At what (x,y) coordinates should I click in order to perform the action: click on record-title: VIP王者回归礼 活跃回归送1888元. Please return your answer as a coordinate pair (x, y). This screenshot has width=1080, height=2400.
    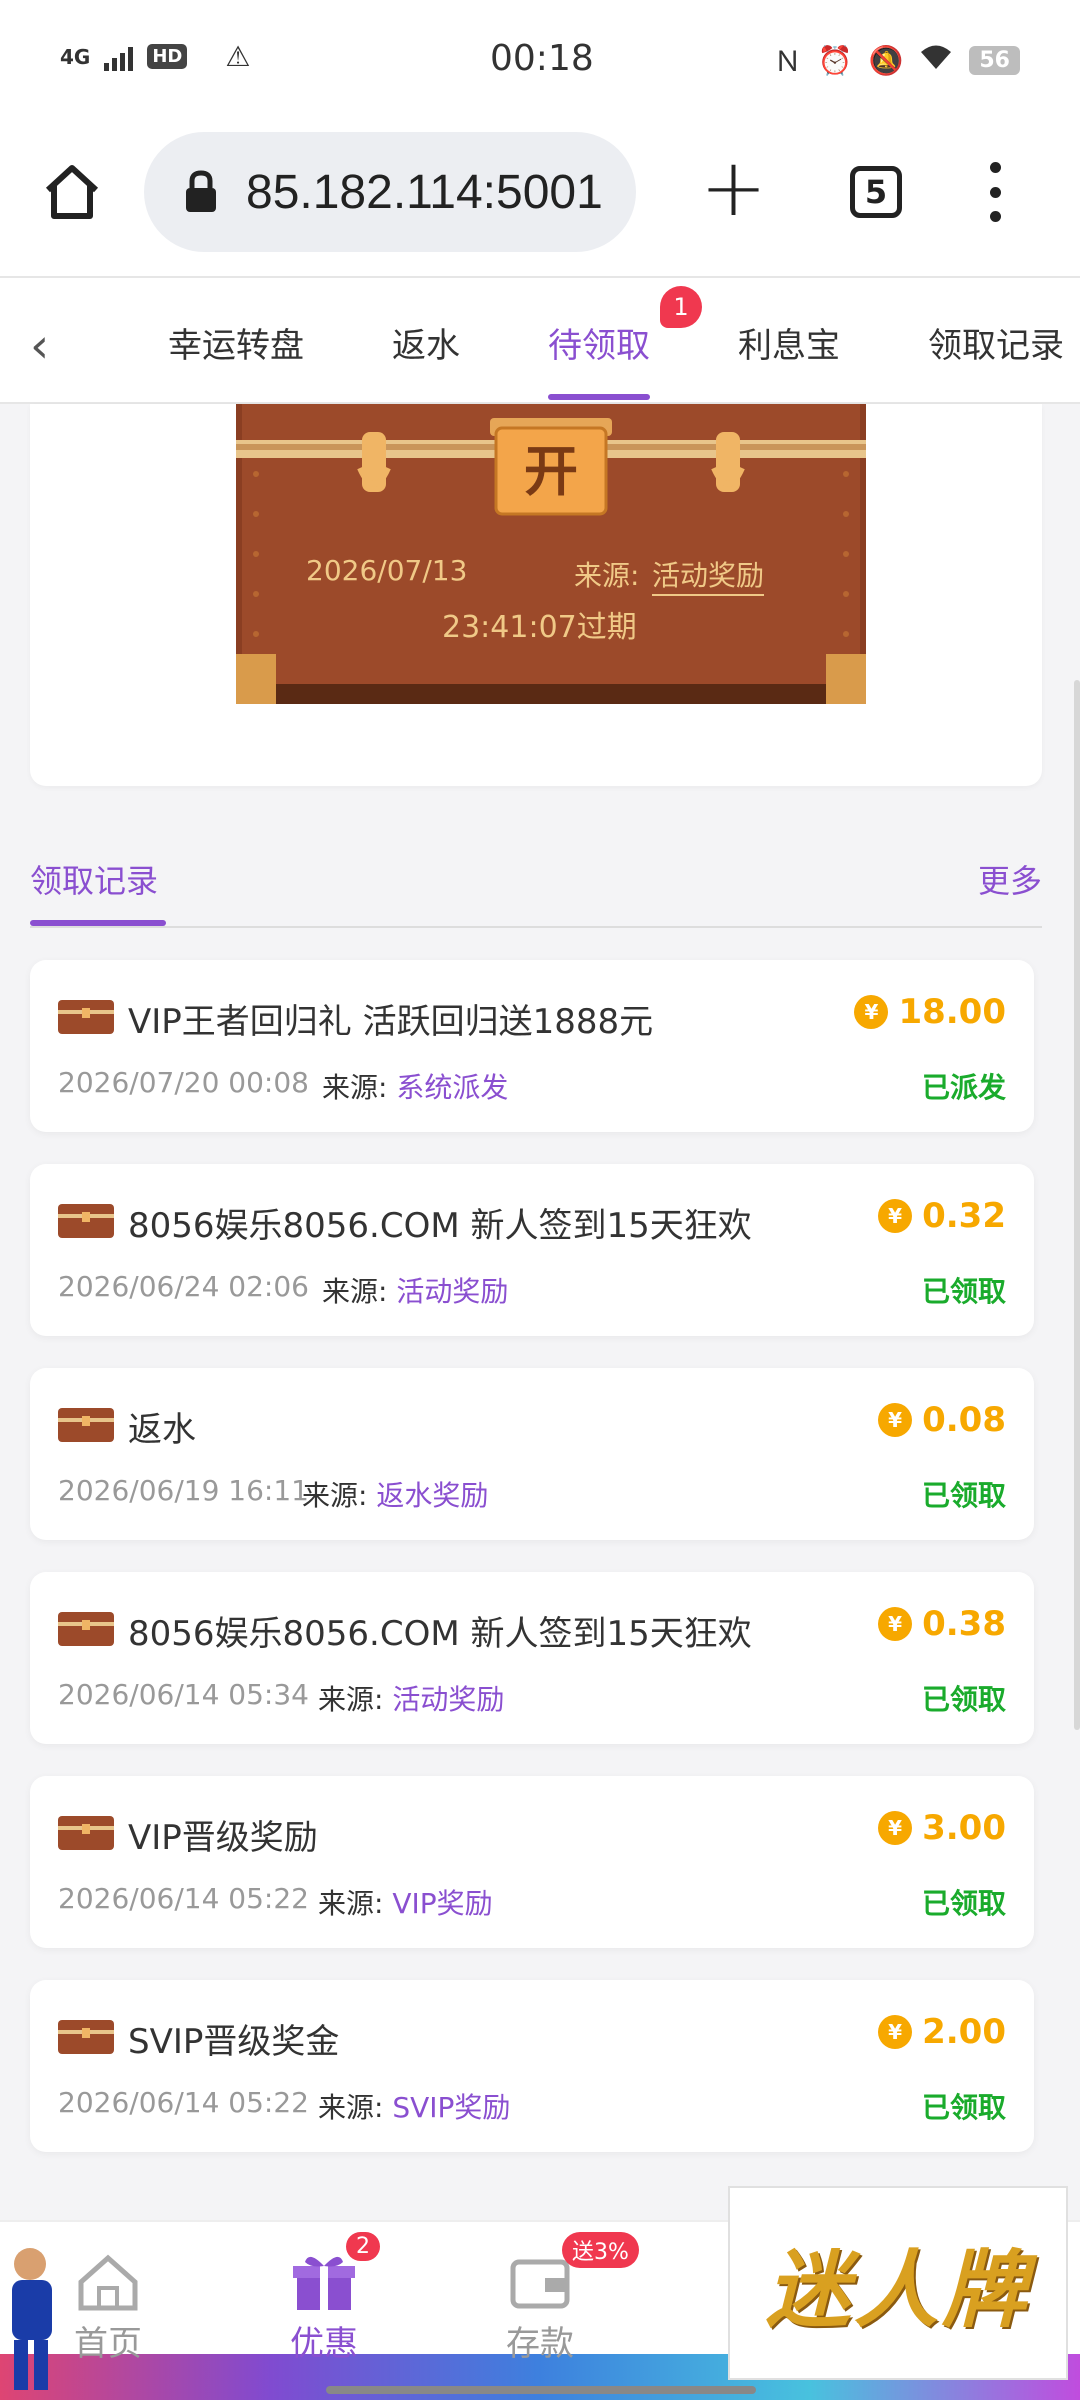
    Looking at the image, I should click on (391, 1022).